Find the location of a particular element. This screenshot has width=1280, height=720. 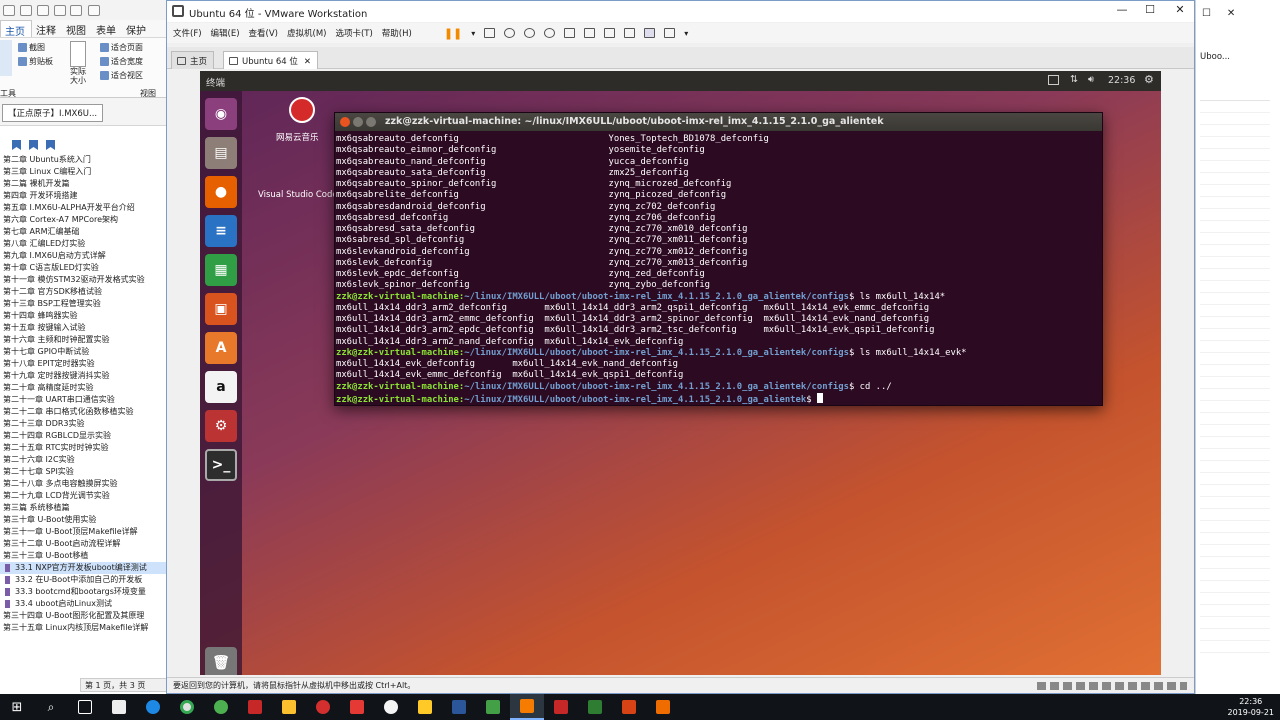

taskbar-app-pin is located at coordinates (255, 707).